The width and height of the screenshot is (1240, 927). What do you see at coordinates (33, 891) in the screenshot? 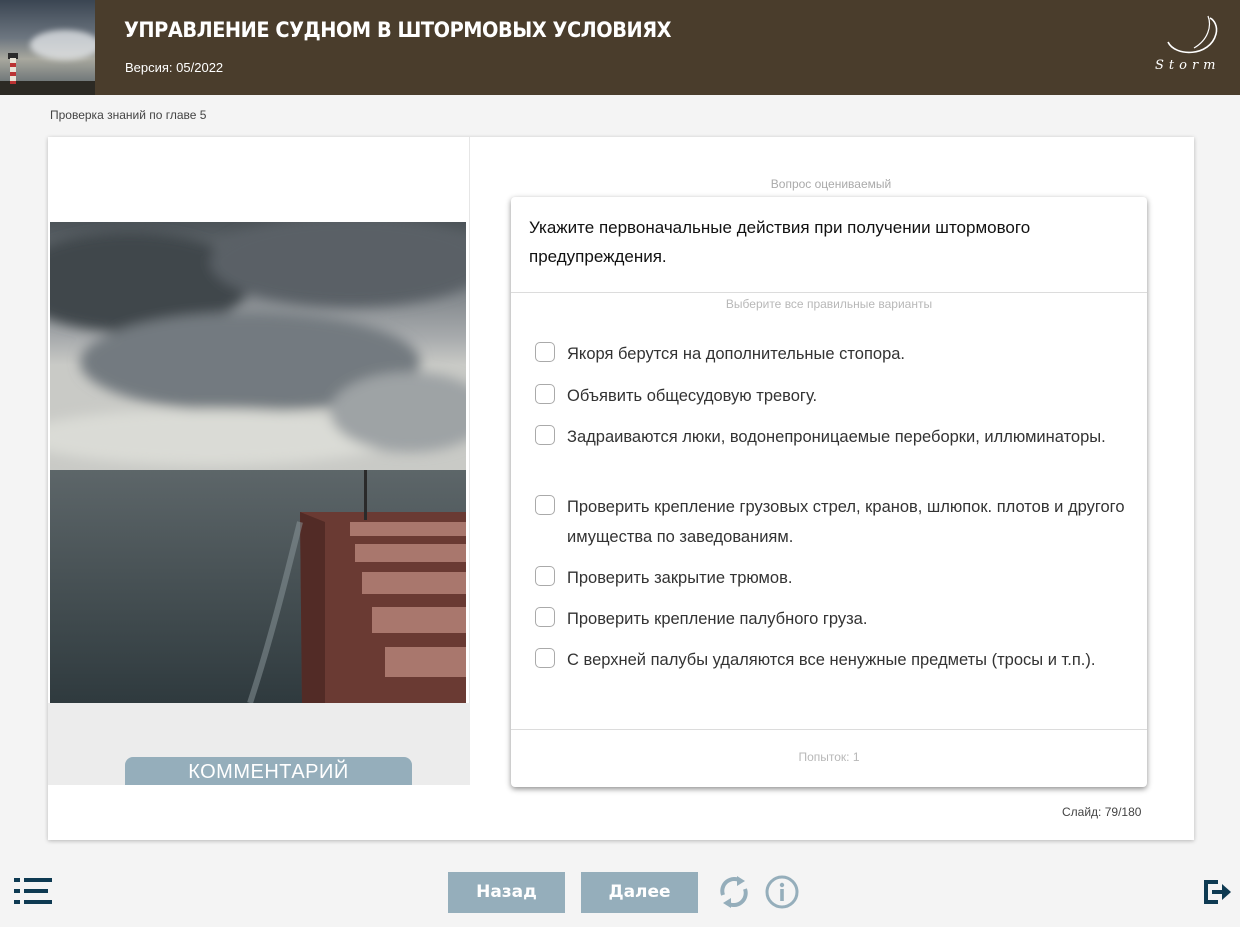
I see `menu-icon` at bounding box center [33, 891].